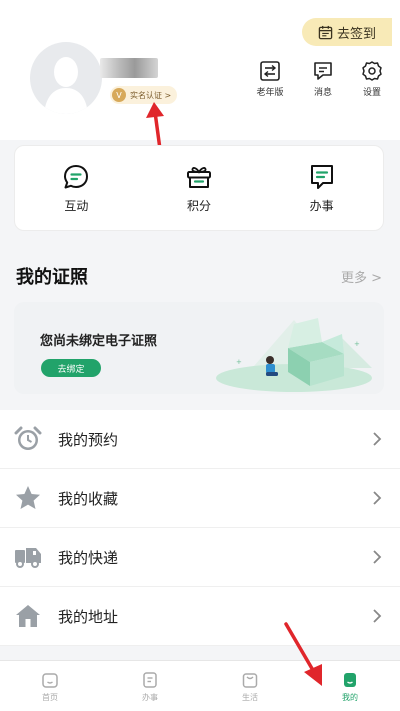 The width and height of the screenshot is (400, 711). Describe the element at coordinates (198, 177) in the screenshot. I see `gift-icon` at that location.